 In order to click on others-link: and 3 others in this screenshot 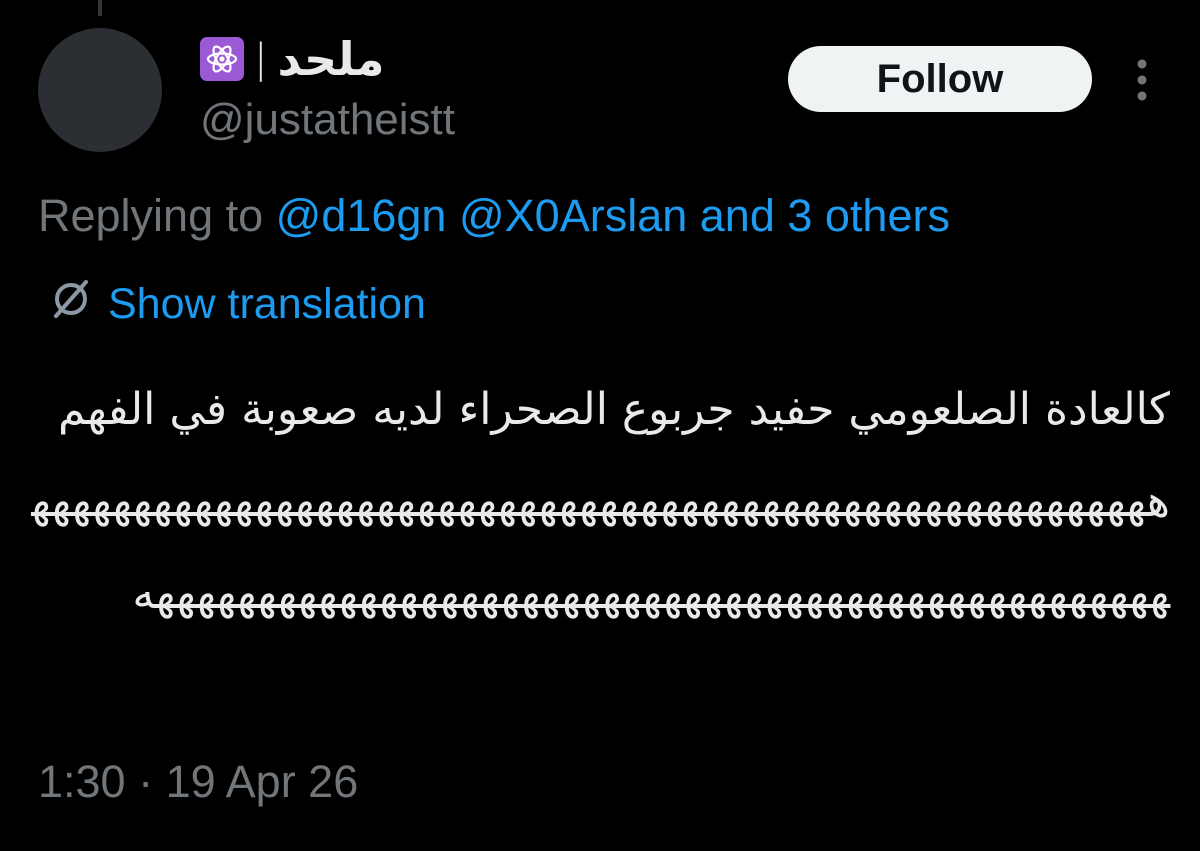, I will do `click(825, 215)`.